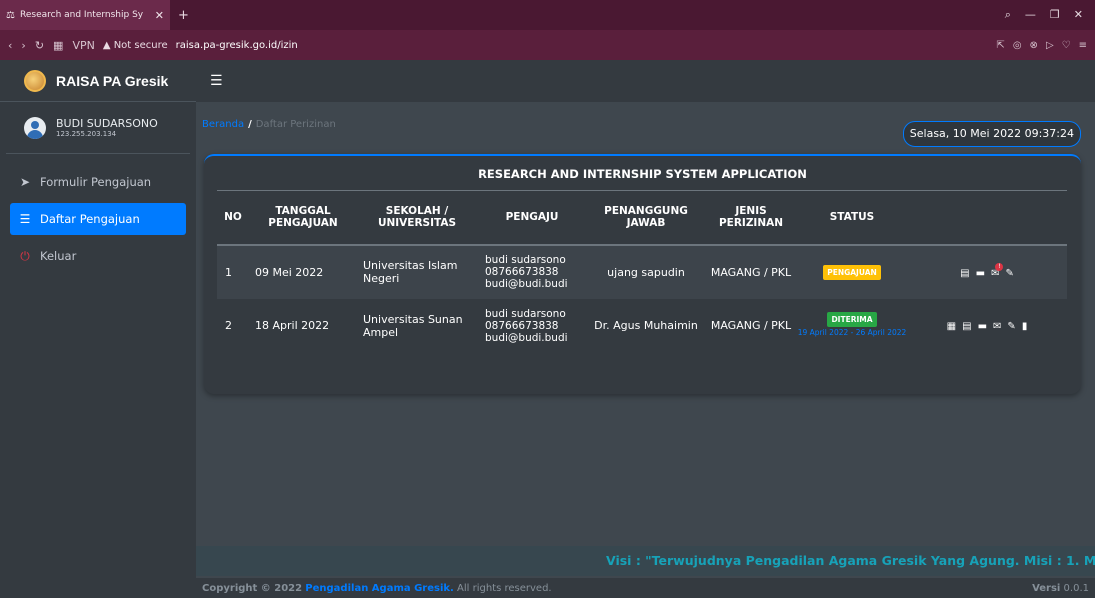  What do you see at coordinates (417, 271) in the screenshot?
I see `cell-school: Universitas Islam Negeri` at bounding box center [417, 271].